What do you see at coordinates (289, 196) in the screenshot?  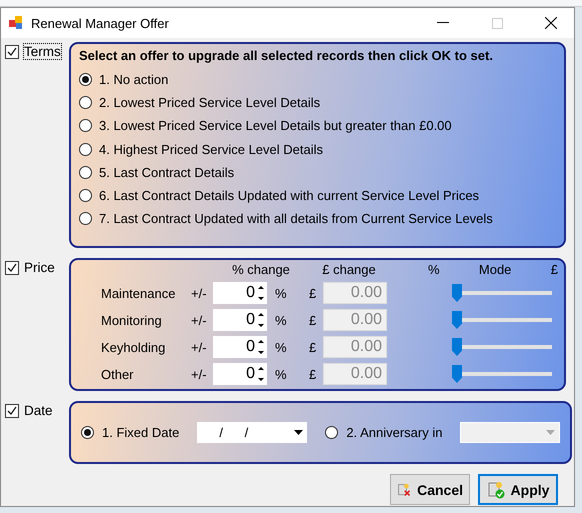 I see `radio-label: 6. Last Contract Details Updated with current Service Level Prices` at bounding box center [289, 196].